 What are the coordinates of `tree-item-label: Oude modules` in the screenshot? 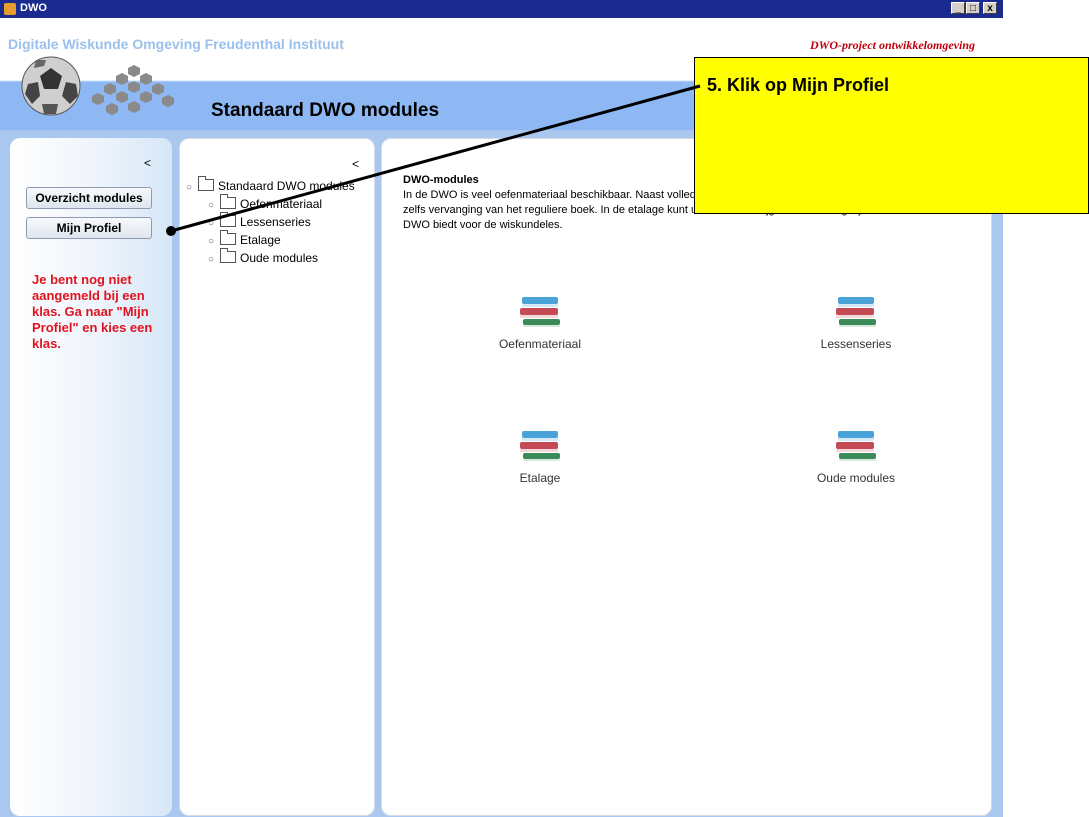 It's located at (279, 258).